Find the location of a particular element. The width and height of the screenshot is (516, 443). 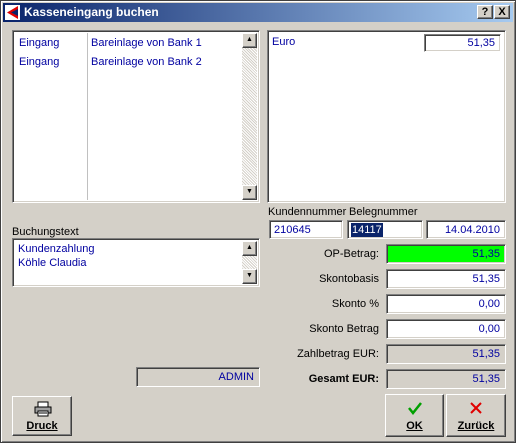

currency-amount: 51,35 is located at coordinates (481, 43).